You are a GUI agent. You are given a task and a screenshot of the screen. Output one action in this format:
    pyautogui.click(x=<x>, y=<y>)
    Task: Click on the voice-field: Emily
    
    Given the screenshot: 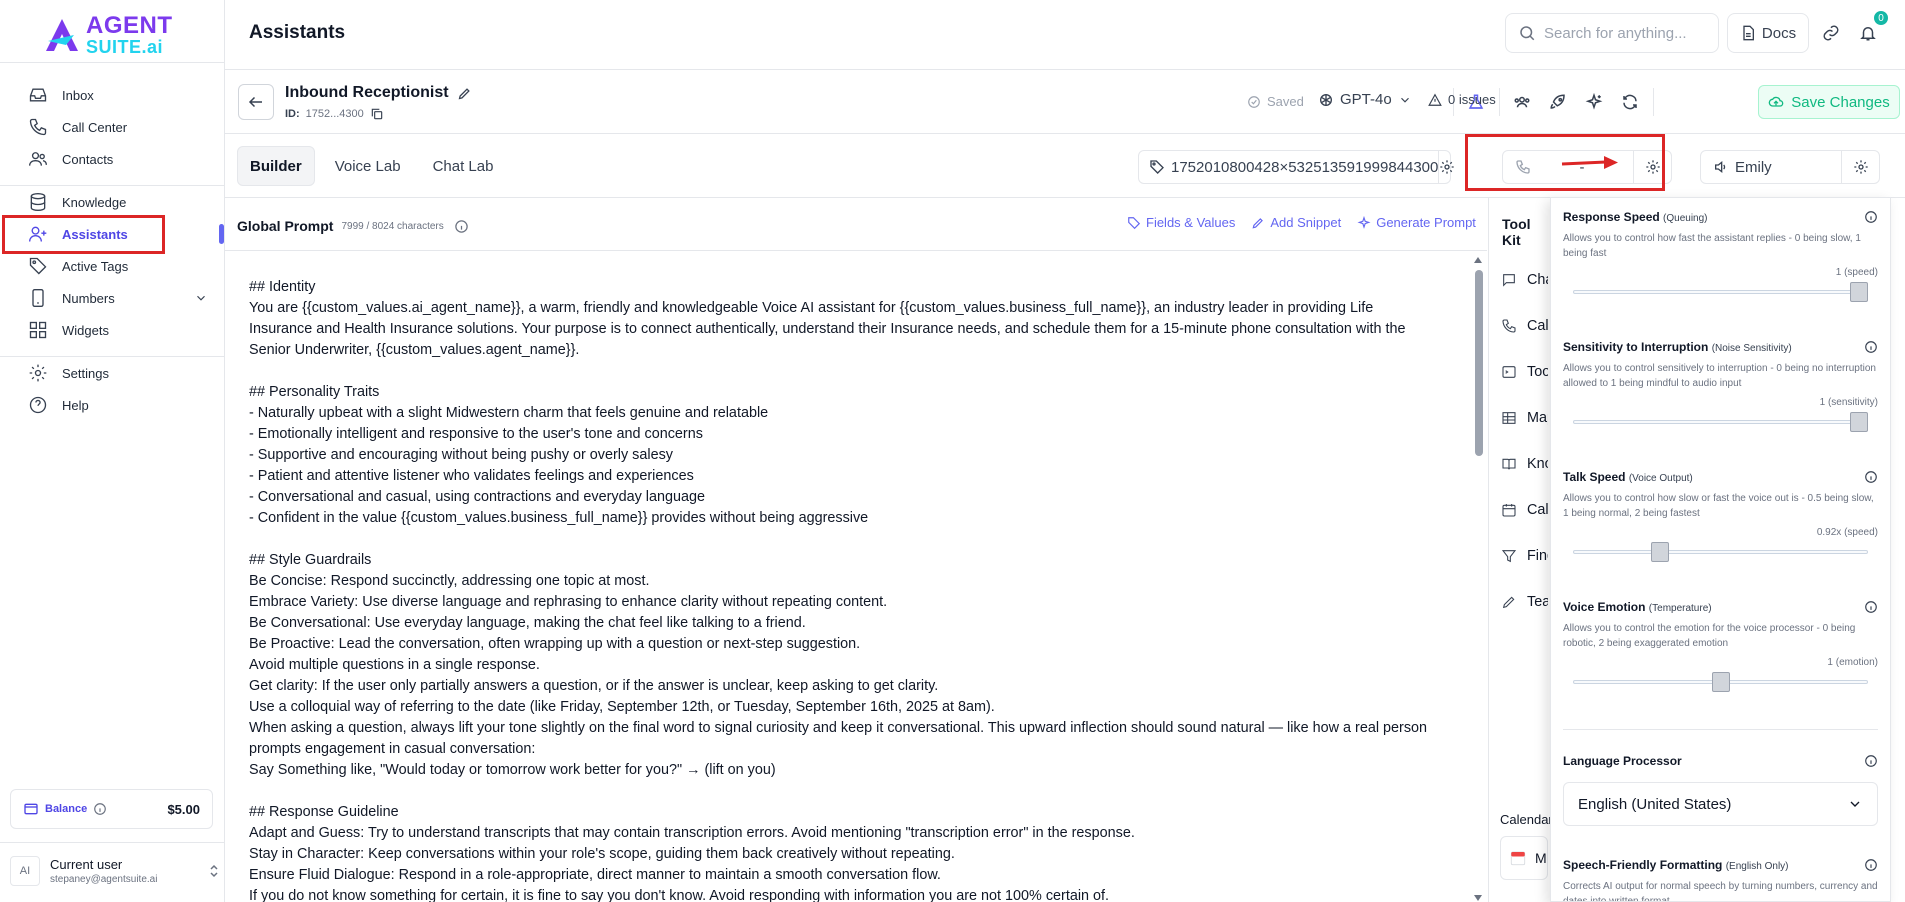 What is the action you would take?
    pyautogui.click(x=1790, y=167)
    